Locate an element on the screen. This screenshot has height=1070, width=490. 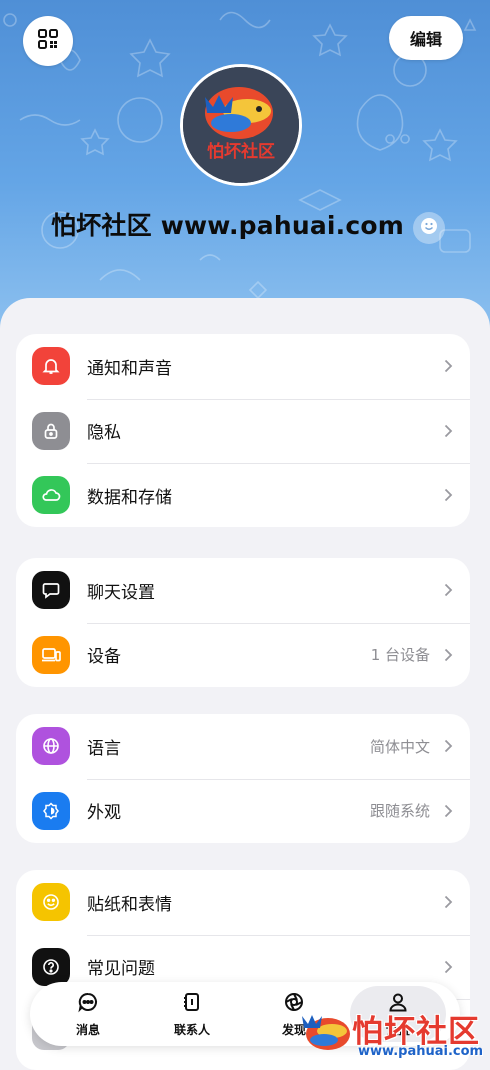
settings-row-label: 外观 is located at coordinates (104, 813).